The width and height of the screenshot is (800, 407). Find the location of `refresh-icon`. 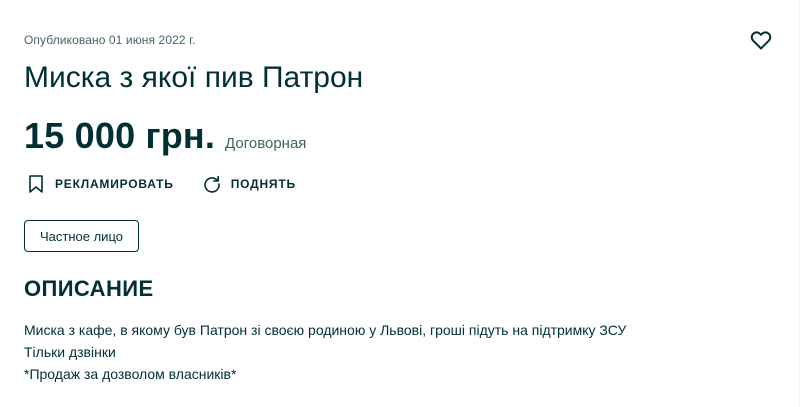

refresh-icon is located at coordinates (212, 184).